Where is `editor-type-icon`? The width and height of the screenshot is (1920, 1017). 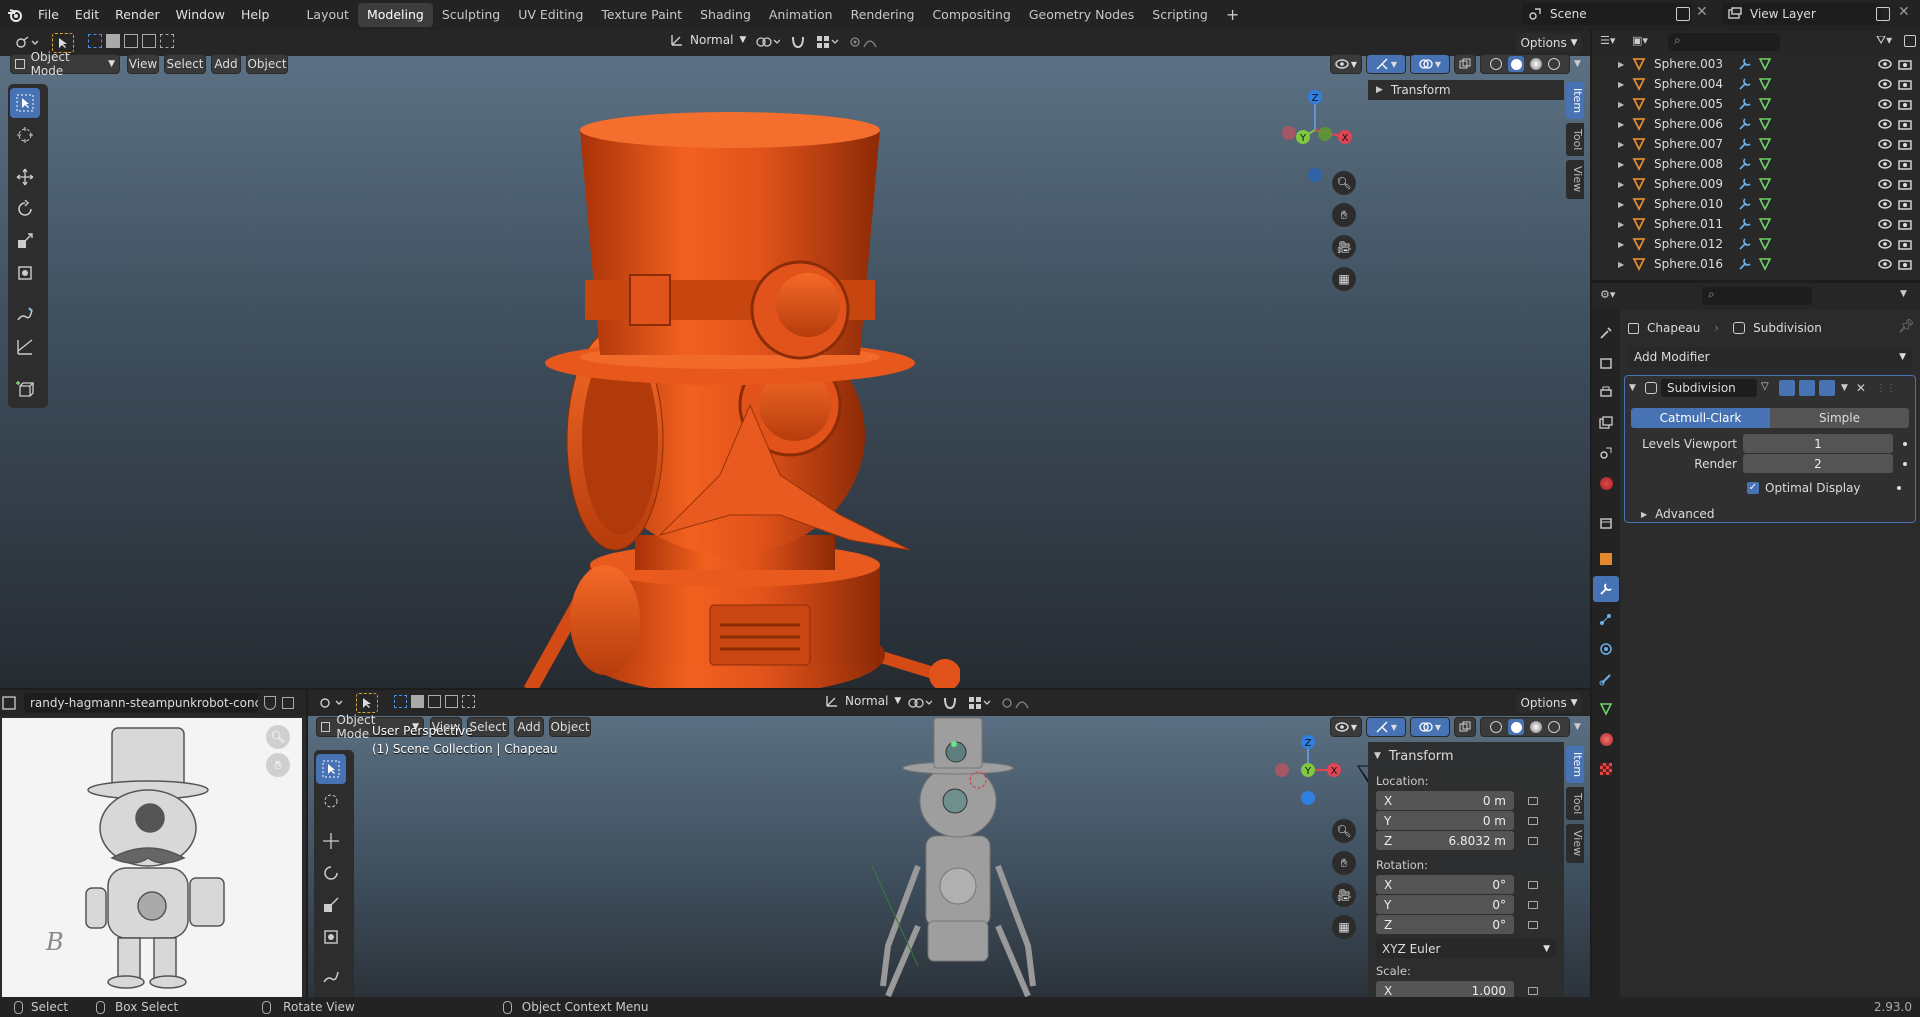 editor-type-icon is located at coordinates (331, 703).